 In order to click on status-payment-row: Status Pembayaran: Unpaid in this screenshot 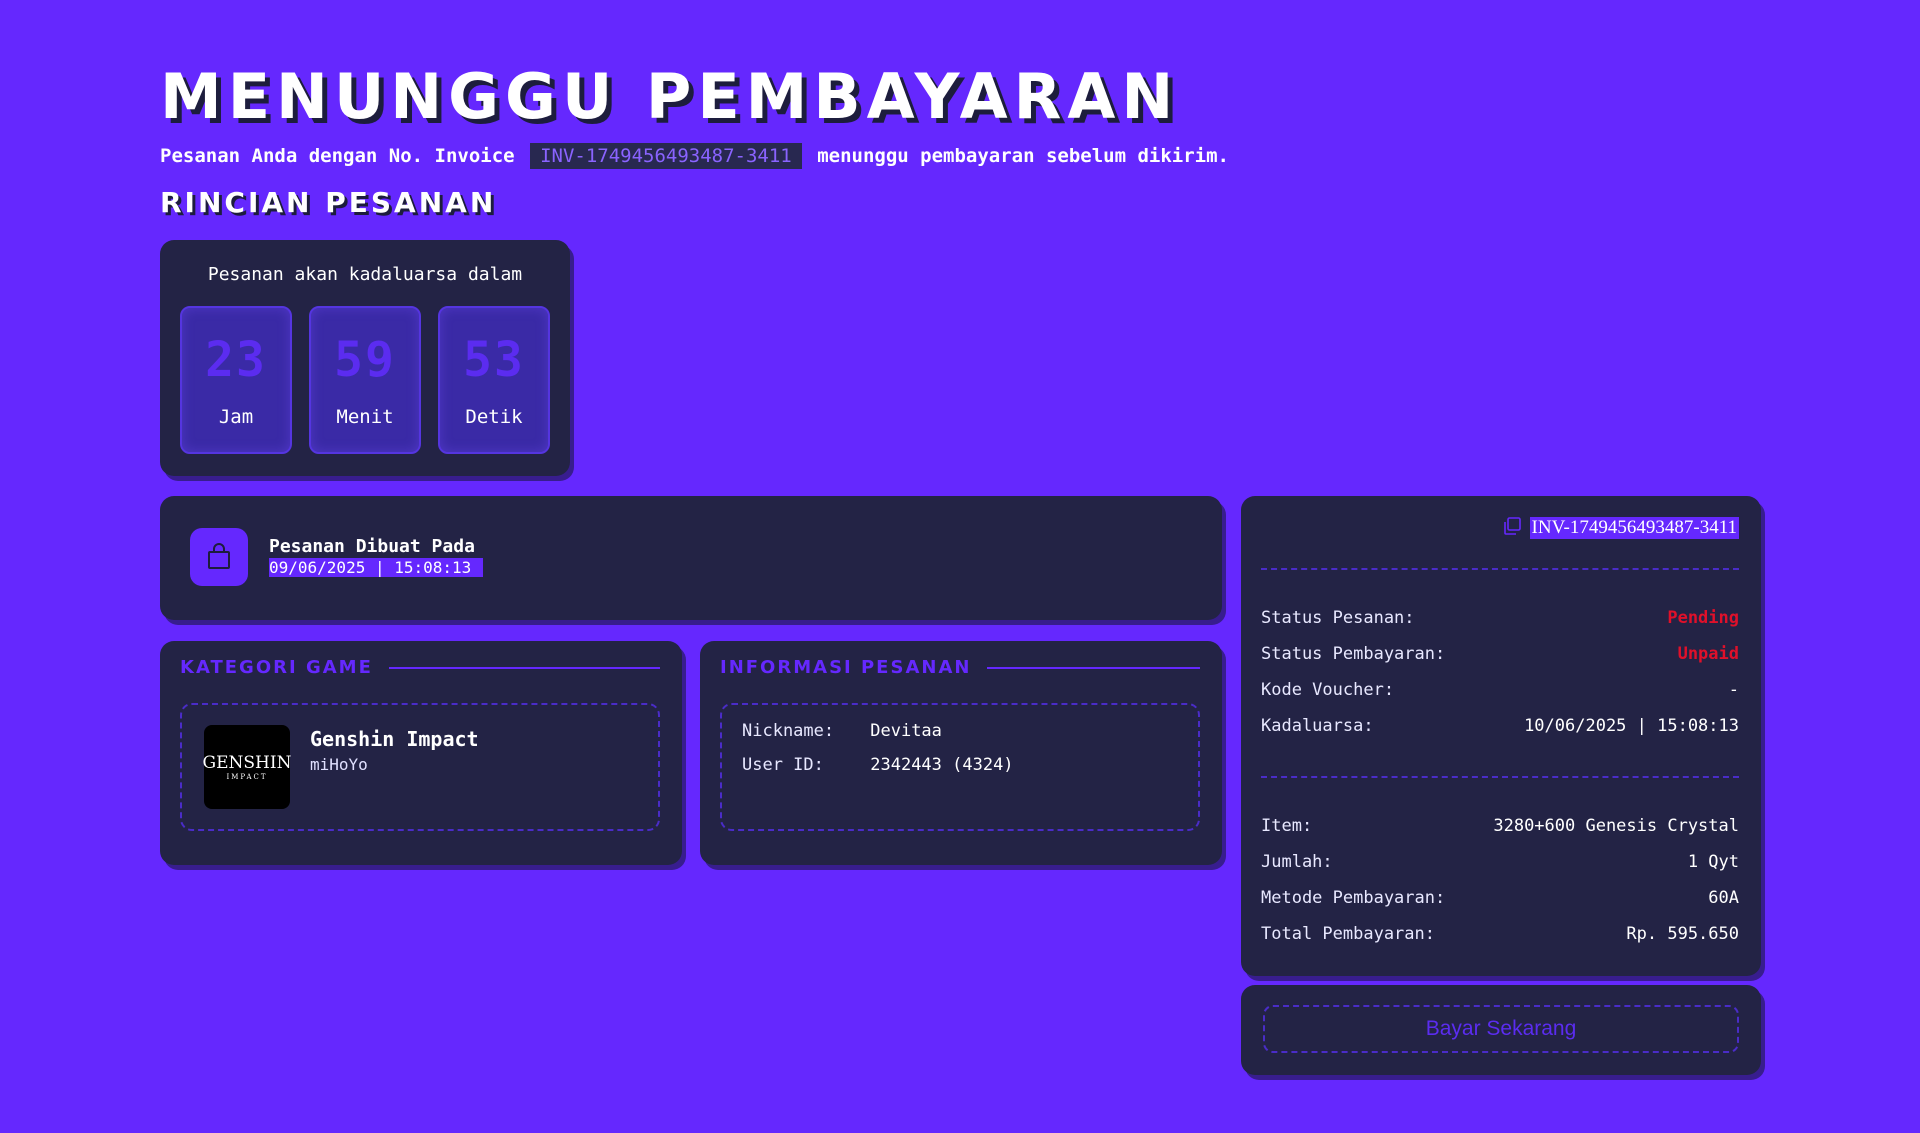, I will do `click(1500, 654)`.